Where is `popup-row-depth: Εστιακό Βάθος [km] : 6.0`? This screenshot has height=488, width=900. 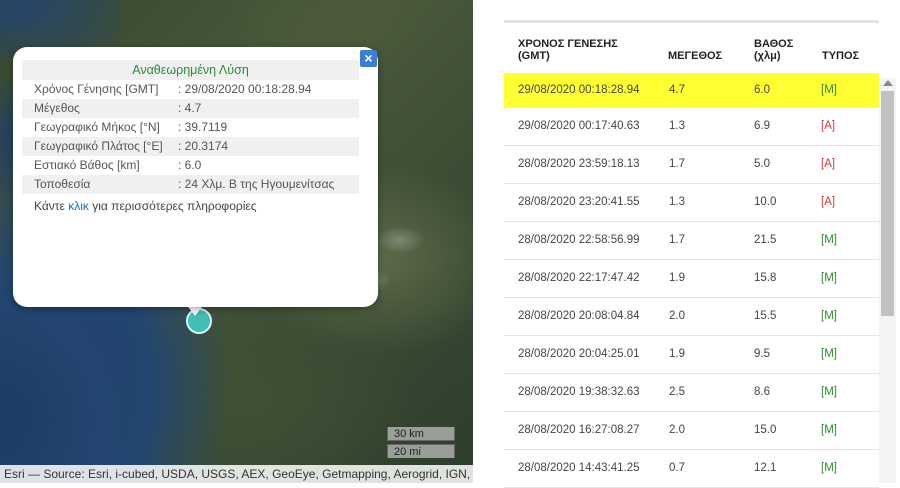 popup-row-depth: Εστιακό Βάθος [km] : 6.0 is located at coordinates (190, 165).